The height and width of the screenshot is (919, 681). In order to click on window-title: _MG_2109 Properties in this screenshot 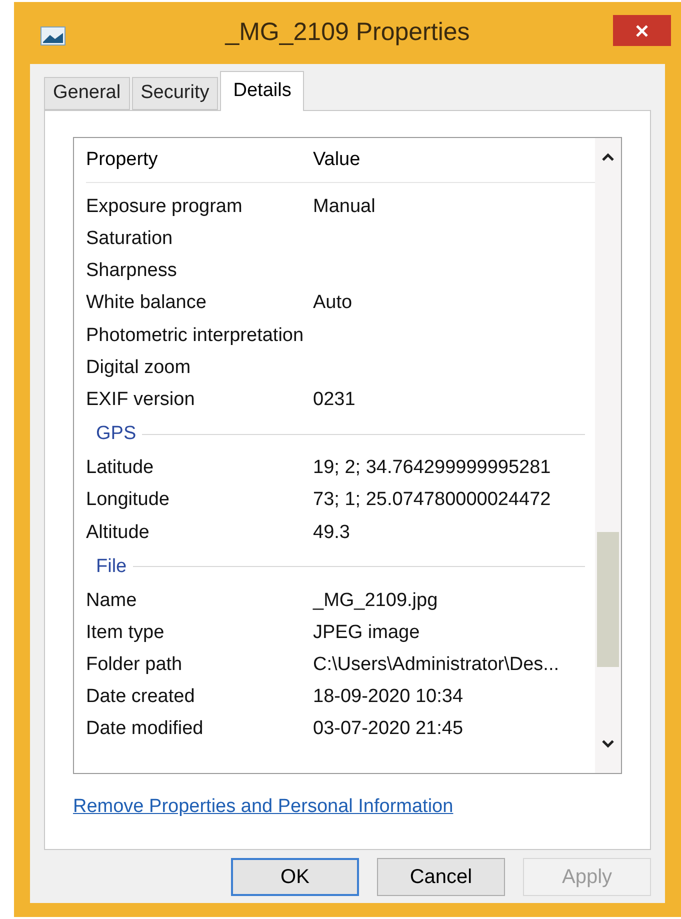, I will do `click(347, 32)`.